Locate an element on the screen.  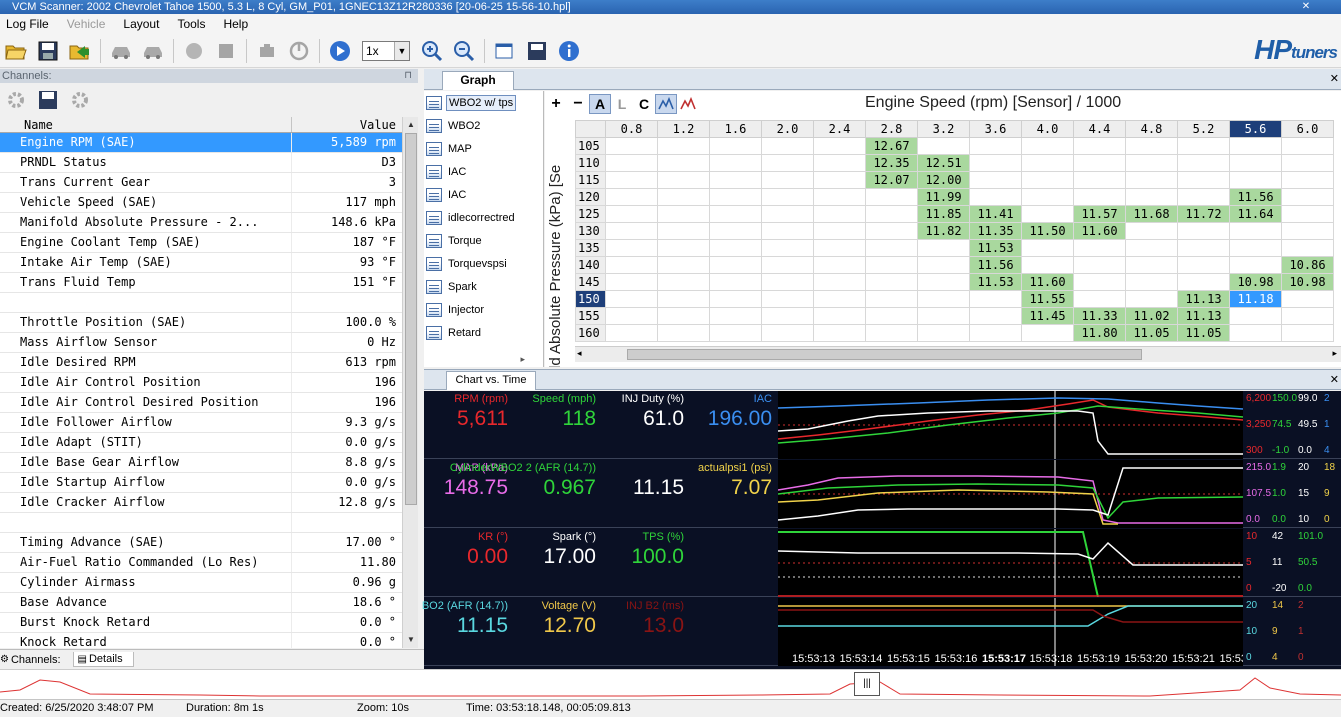
grid-cell: 11.35 is located at coordinates (995, 231).